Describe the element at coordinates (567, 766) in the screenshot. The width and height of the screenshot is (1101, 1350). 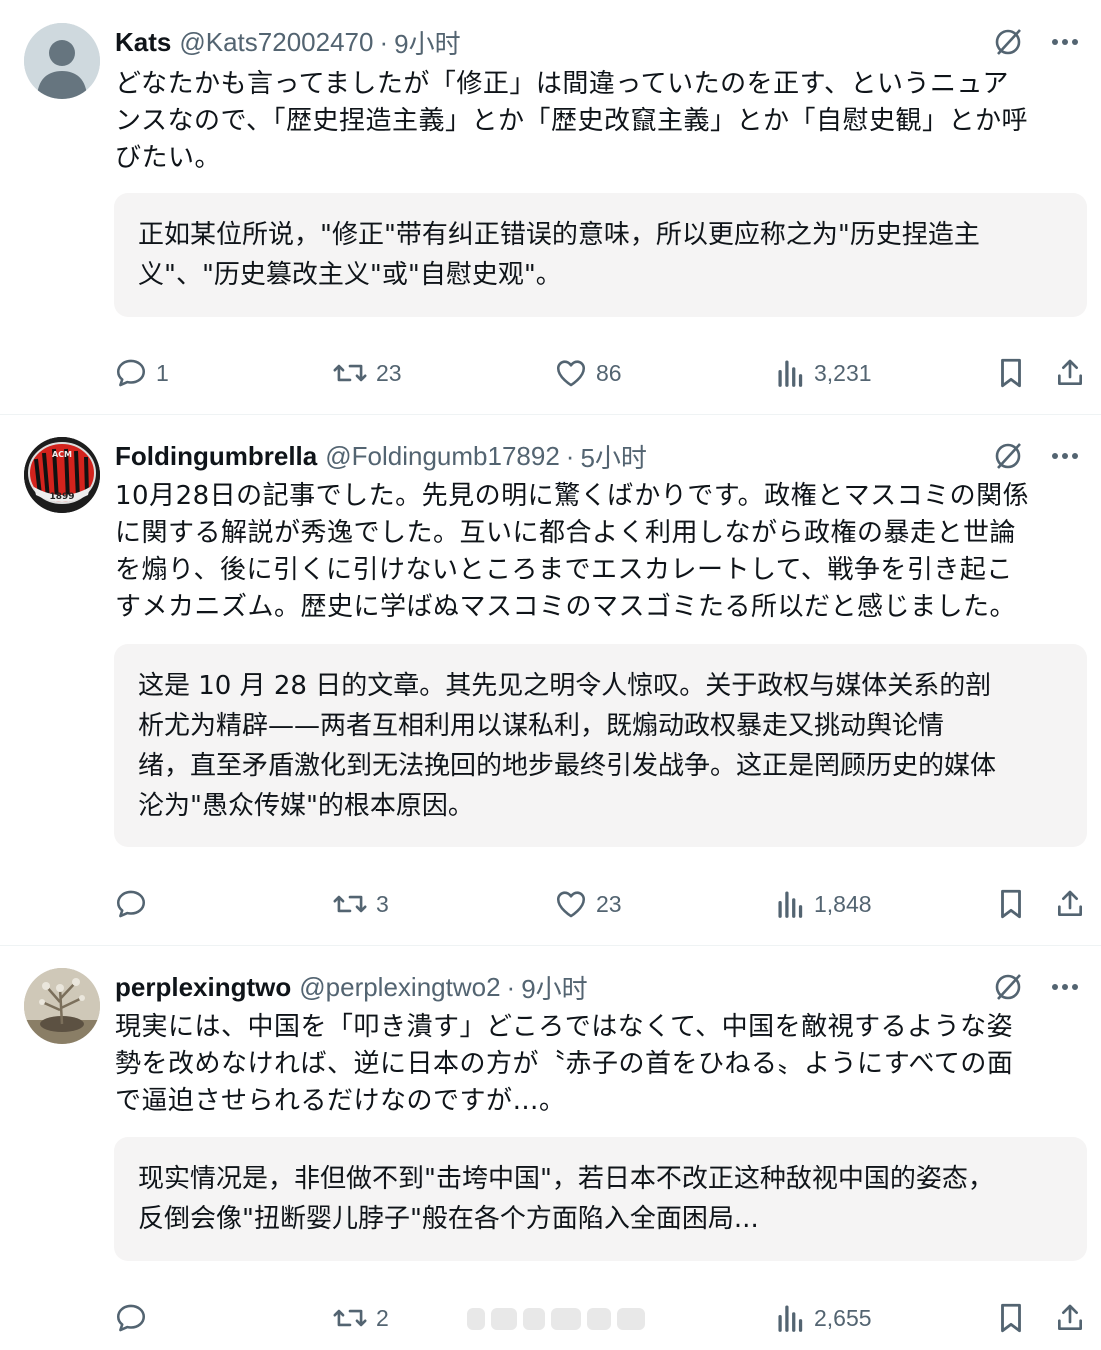
I see `translation-line: 绪，直至矛盾激化到无法挽回的地步最终引发战争。这正是罔顾历史的媒体` at that location.